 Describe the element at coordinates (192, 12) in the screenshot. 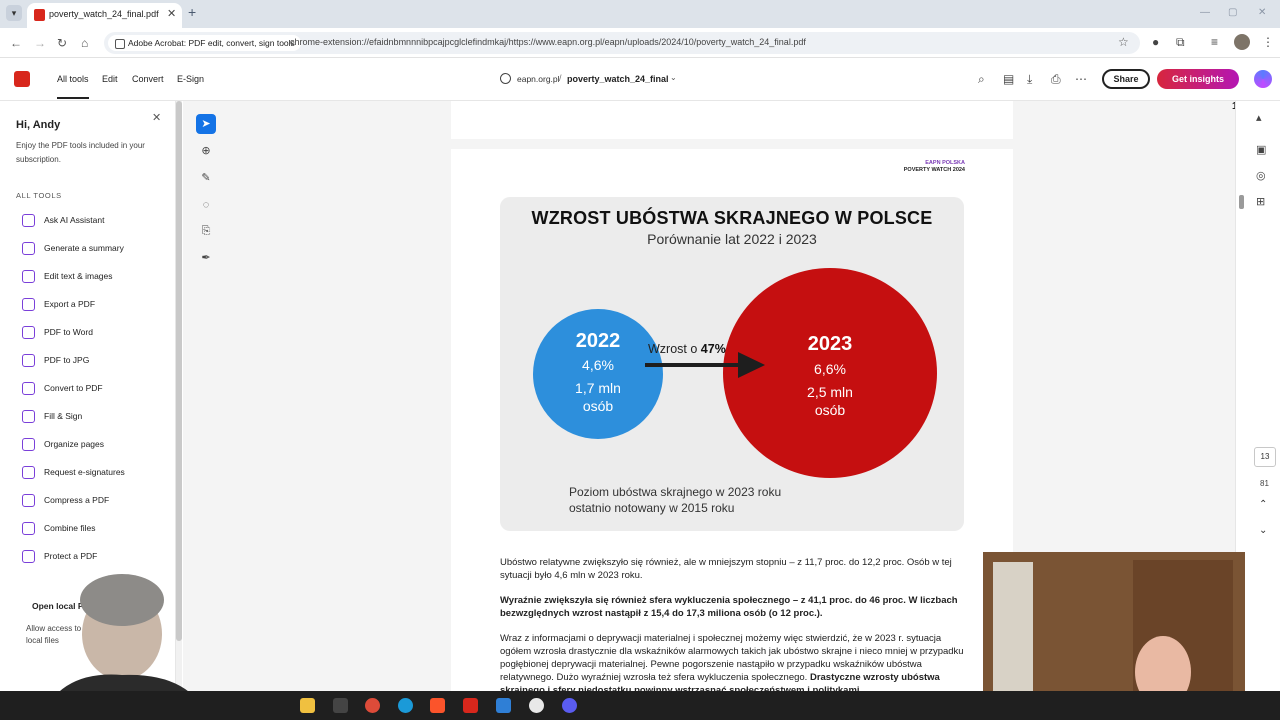

I see `new-tab-button: +` at that location.